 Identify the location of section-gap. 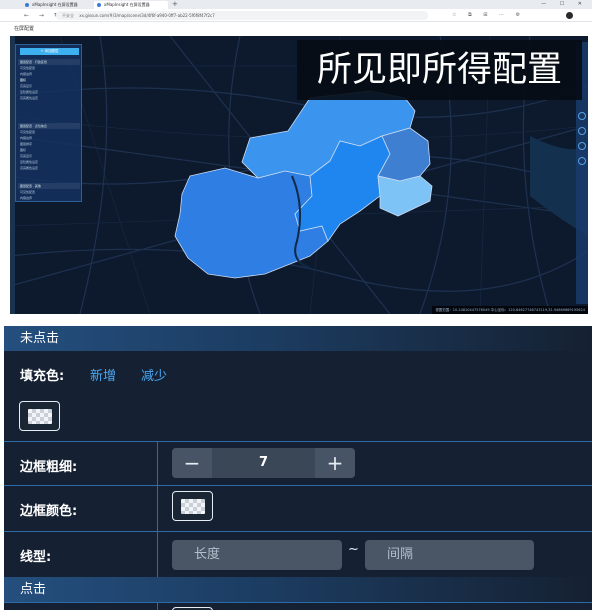
(296, 322).